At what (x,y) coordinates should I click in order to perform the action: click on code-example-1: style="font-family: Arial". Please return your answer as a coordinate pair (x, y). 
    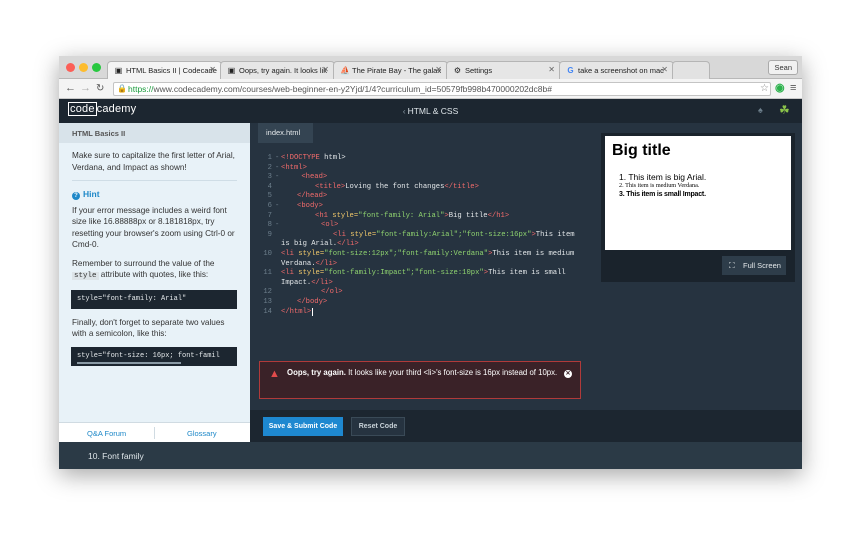
    Looking at the image, I should click on (154, 299).